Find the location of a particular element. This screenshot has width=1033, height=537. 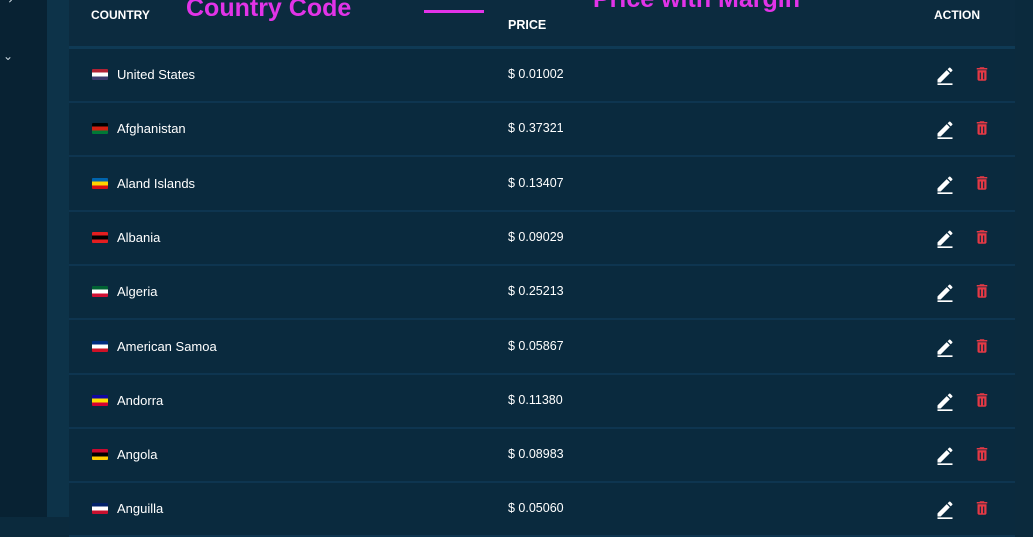

country-name: Aland Islands is located at coordinates (156, 183).